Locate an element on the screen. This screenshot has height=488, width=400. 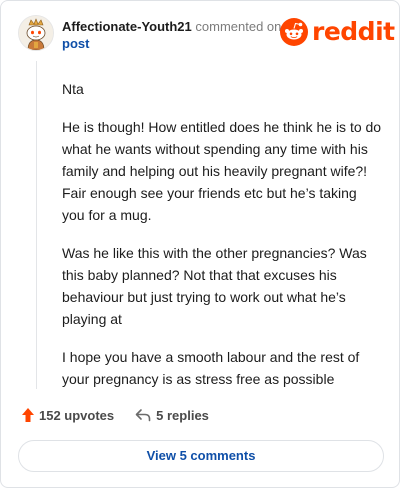
reply-arrow-icon is located at coordinates (143, 415).